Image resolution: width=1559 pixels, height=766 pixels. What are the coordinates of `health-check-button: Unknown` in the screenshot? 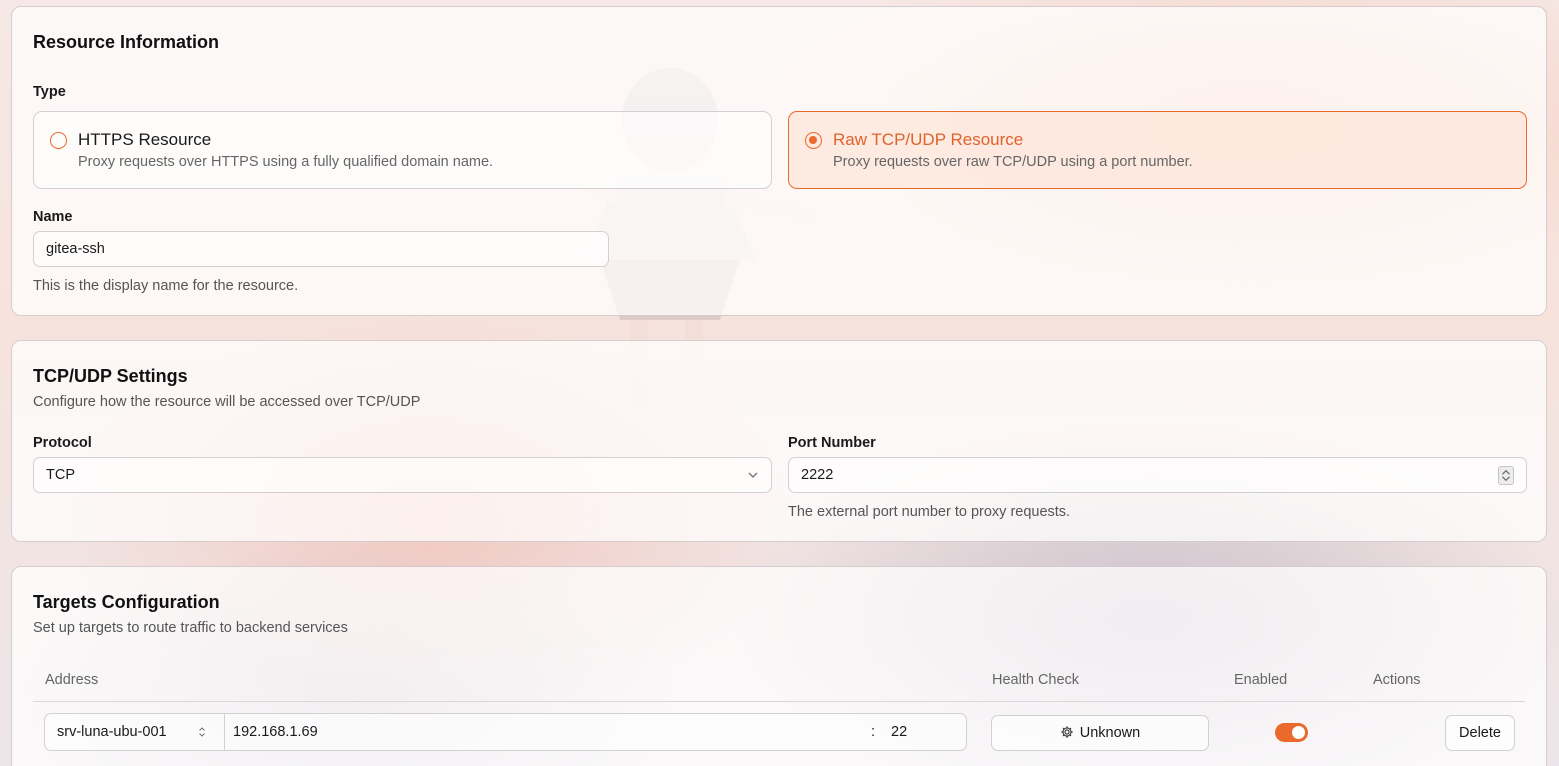 It's located at (1100, 733).